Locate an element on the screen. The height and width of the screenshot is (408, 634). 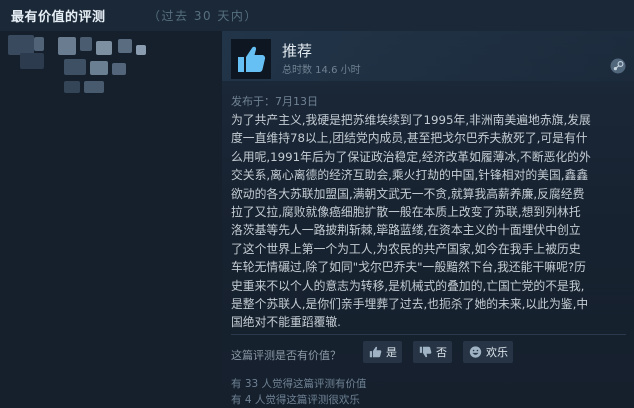
review-line: 么用呢,1991年后为了保证政治稳定,经济改革如履薄冰,不断恶化的外 is located at coordinates (411, 156).